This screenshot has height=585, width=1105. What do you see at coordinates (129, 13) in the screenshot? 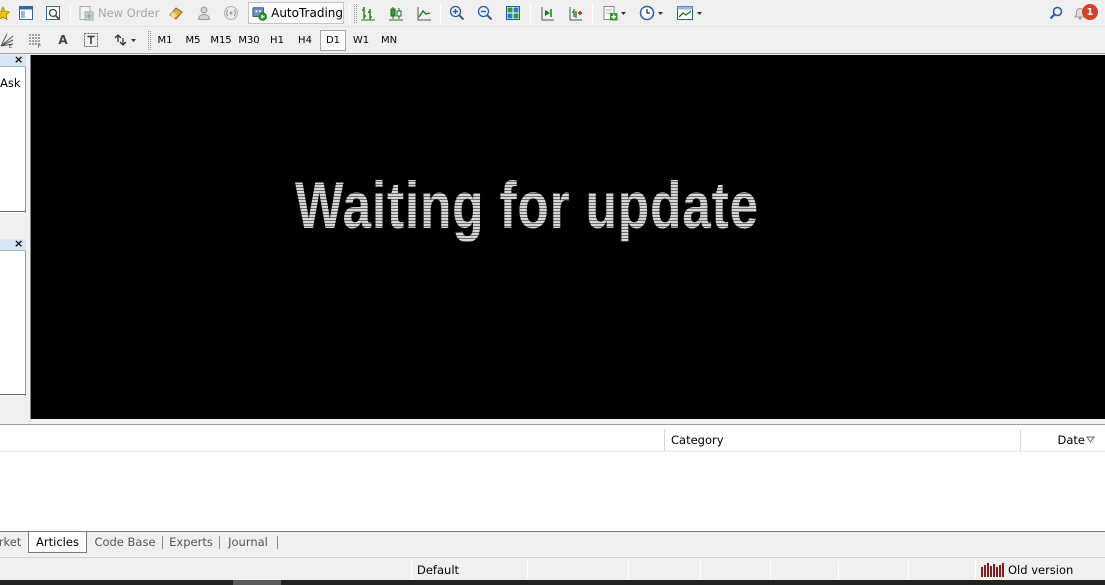
I see `new-order-label: New Order` at bounding box center [129, 13].